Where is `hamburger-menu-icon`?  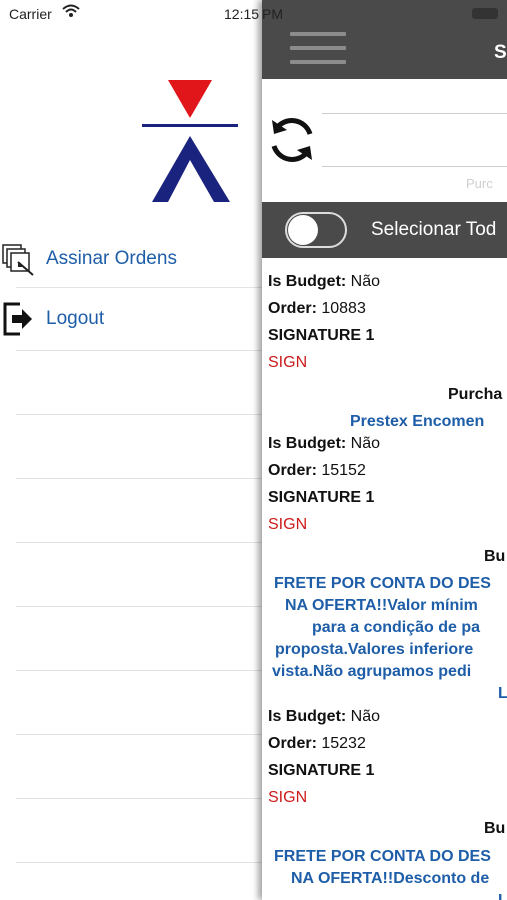
hamburger-menu-icon is located at coordinates (318, 51).